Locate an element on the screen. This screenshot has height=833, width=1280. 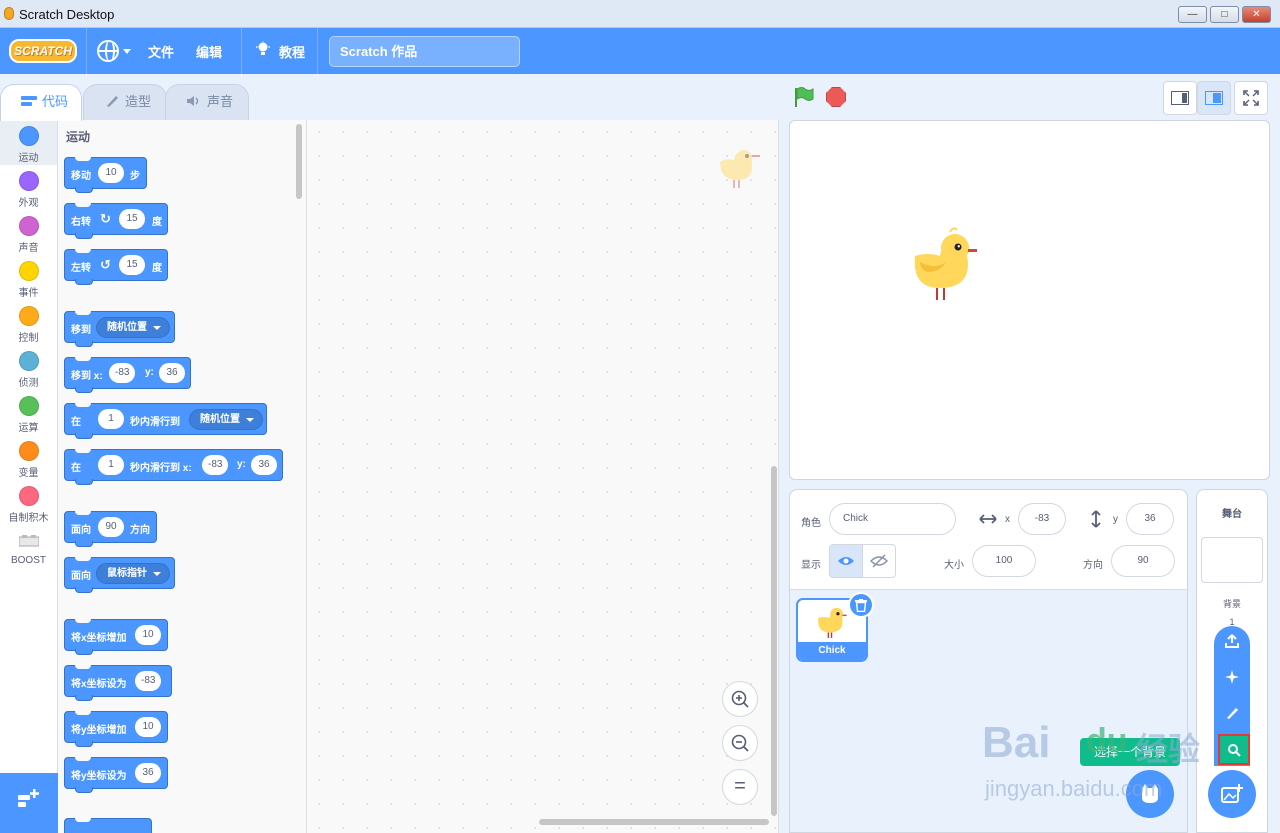
block-input-direction: 90 is located at coordinates (111, 527).